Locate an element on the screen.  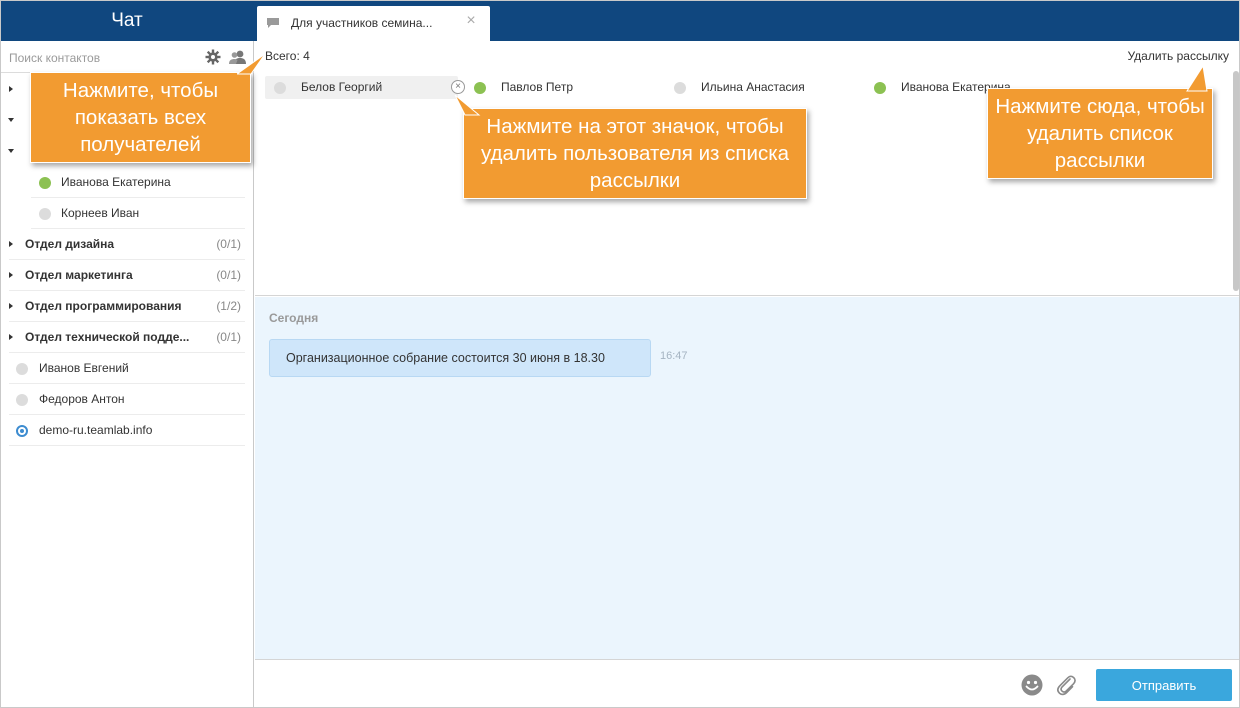
department-row: Отдел маркетинга (0/1) is located at coordinates (127, 275).